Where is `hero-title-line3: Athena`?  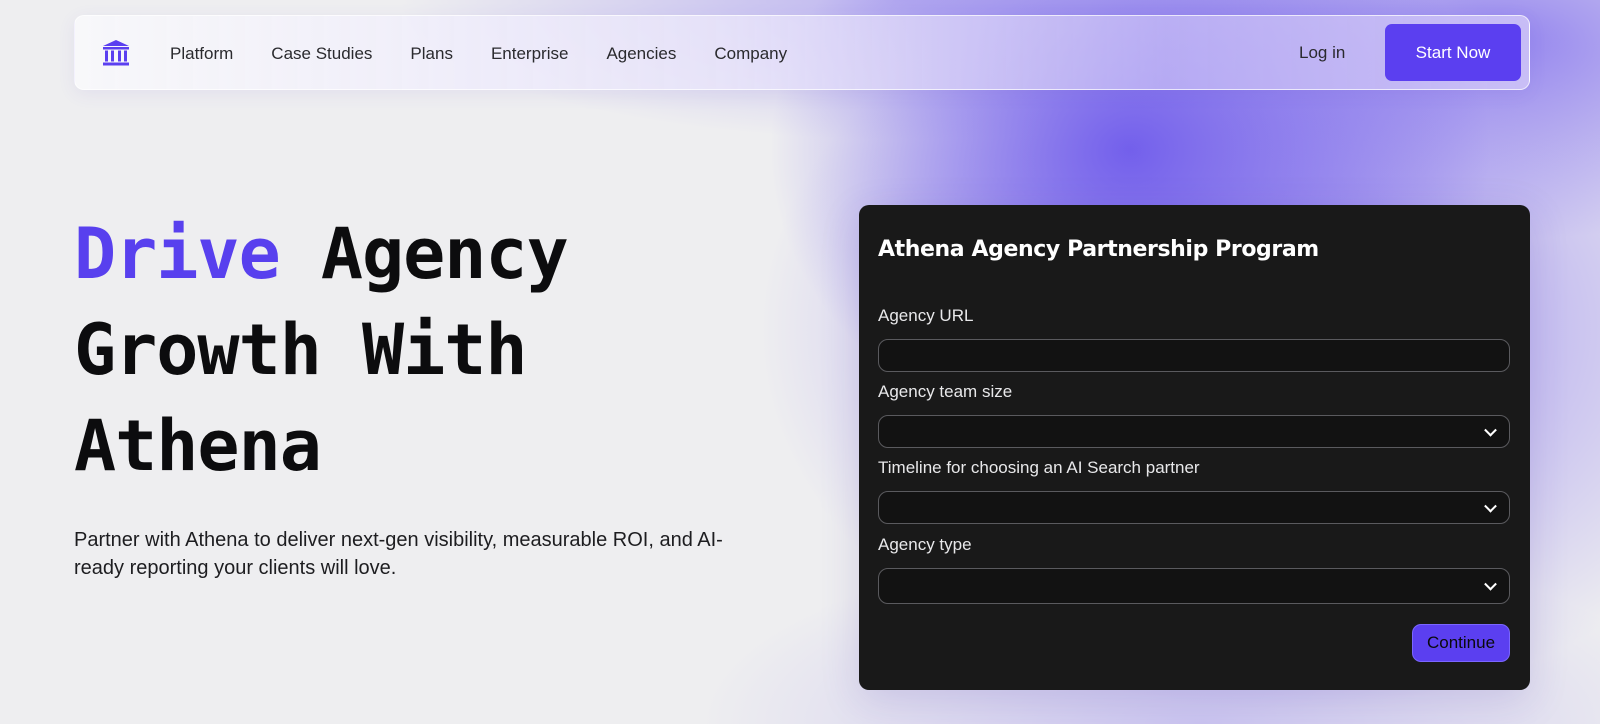
hero-title-line3: Athena is located at coordinates (198, 446).